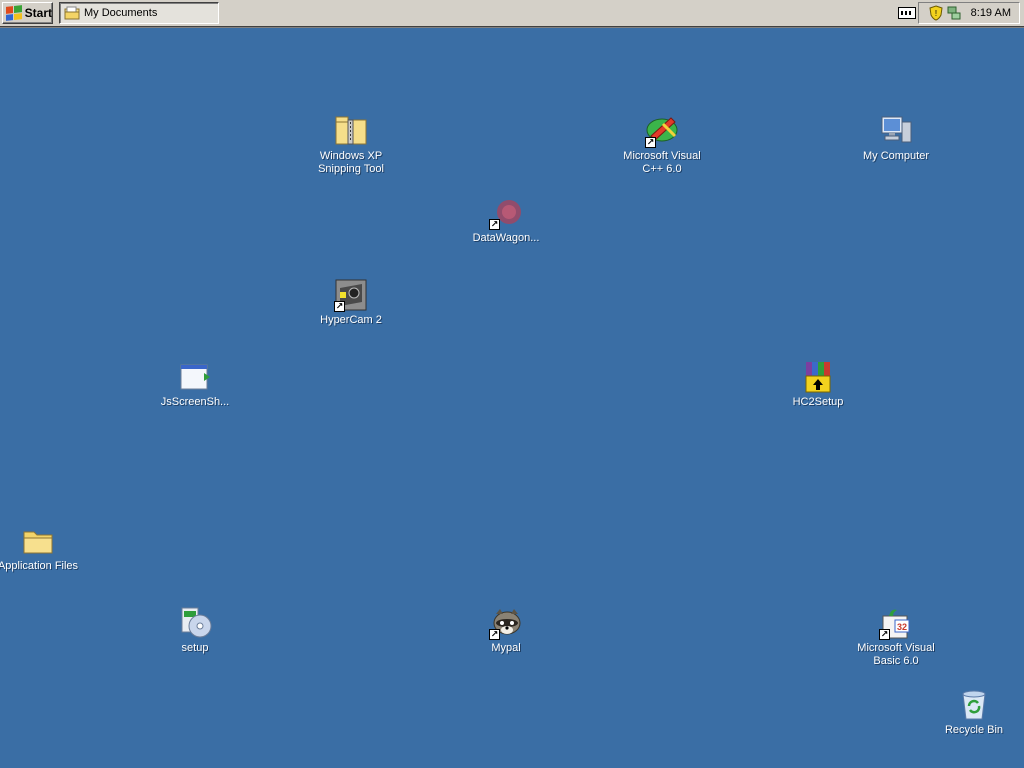 This screenshot has height=768, width=1024. I want to click on desktop-icon-hypercam: ↗ HyperCam 2, so click(351, 302).